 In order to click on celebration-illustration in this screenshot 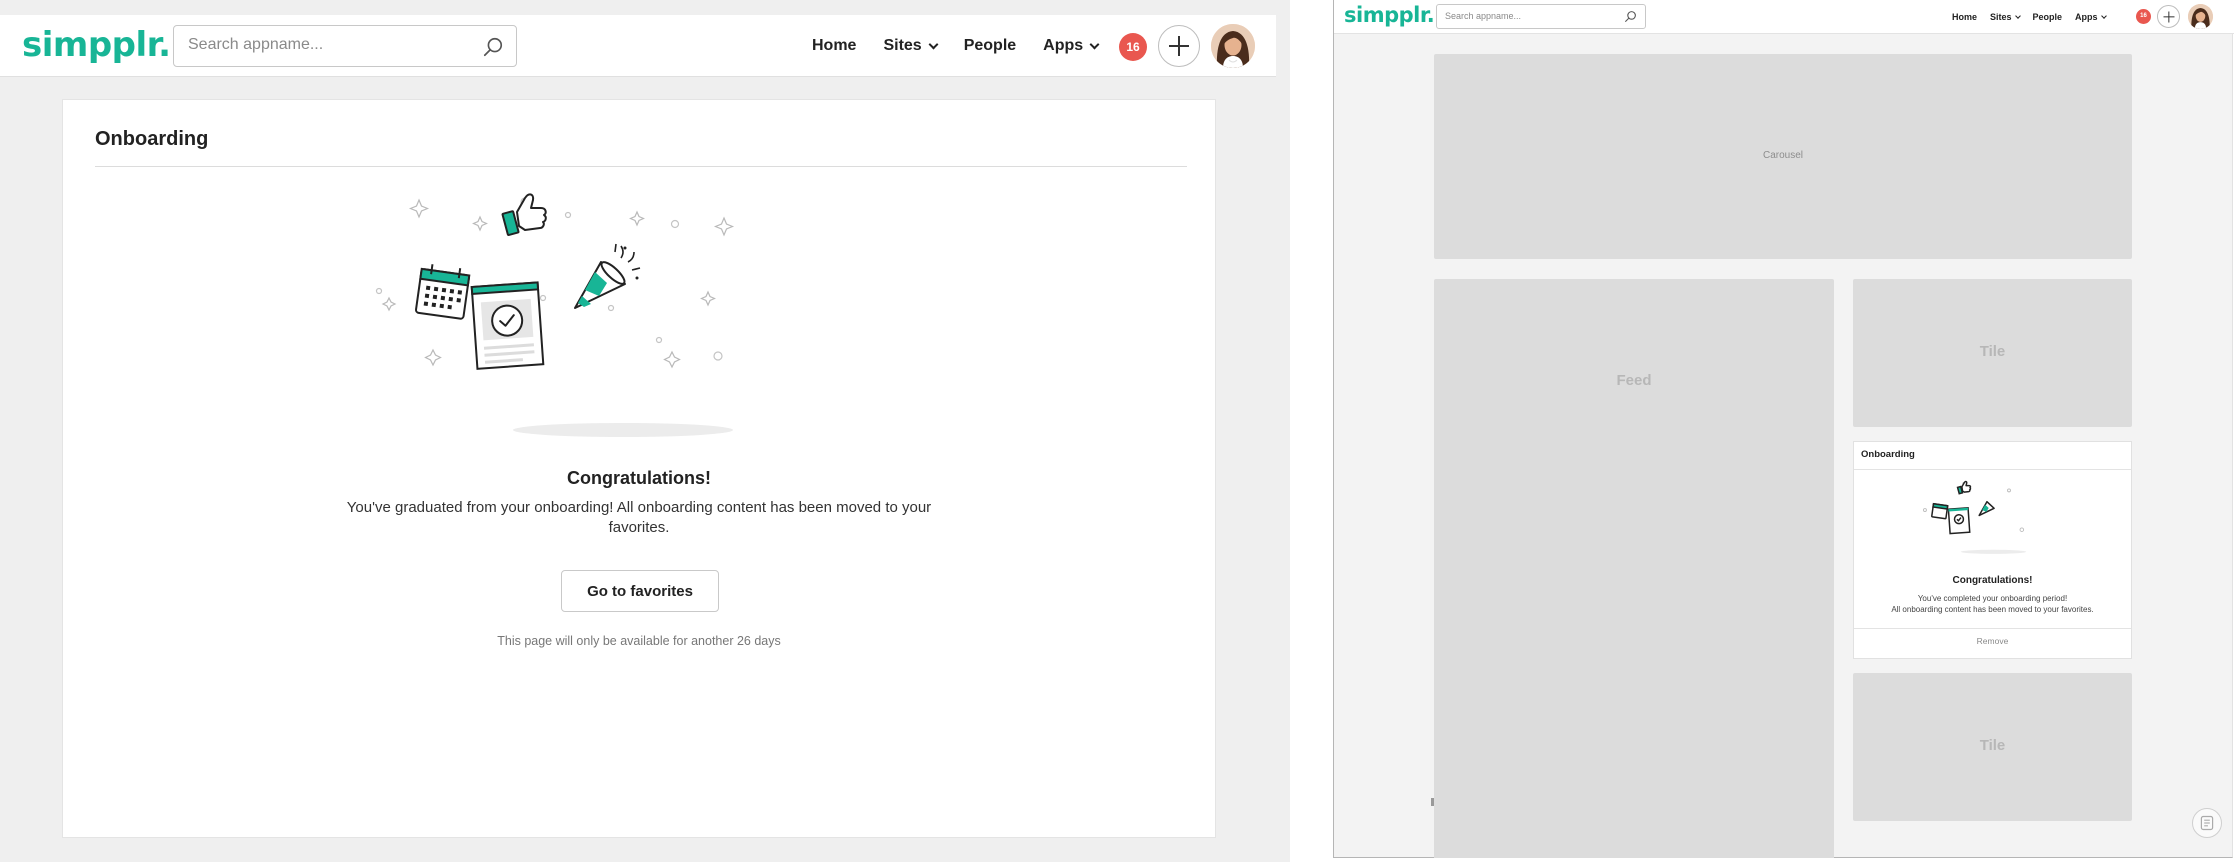, I will do `click(555, 315)`.